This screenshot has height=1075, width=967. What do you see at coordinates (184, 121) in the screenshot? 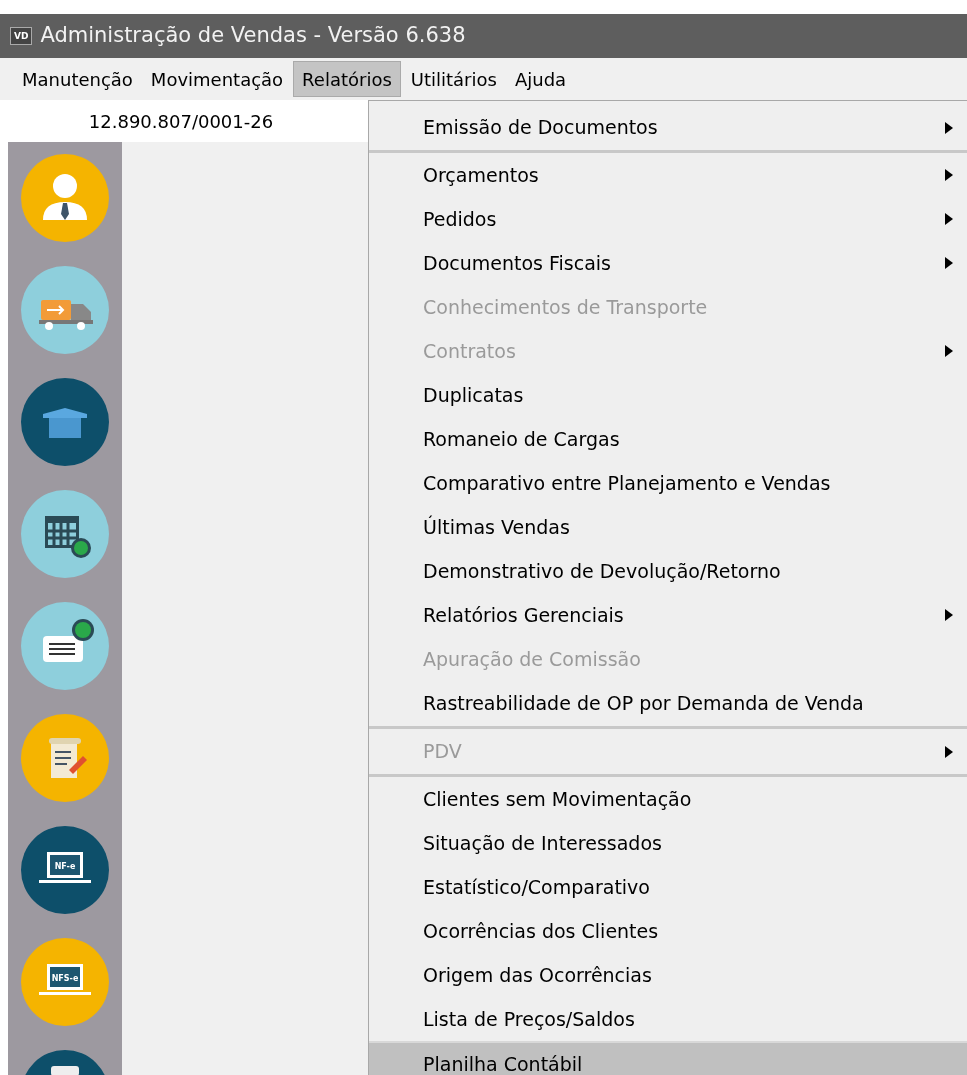
I see `company-id: 12.890.807/0001-26` at bounding box center [184, 121].